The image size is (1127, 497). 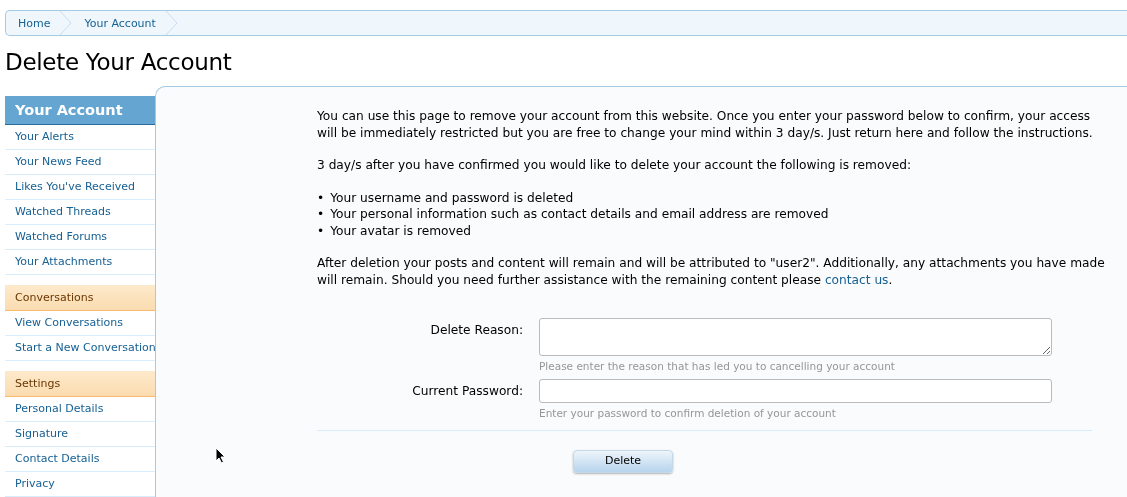 What do you see at coordinates (614, 165) in the screenshot?
I see `info-paragraph: 3 day/s after you have confirmed you would like to delete your account the following is removed:` at bounding box center [614, 165].